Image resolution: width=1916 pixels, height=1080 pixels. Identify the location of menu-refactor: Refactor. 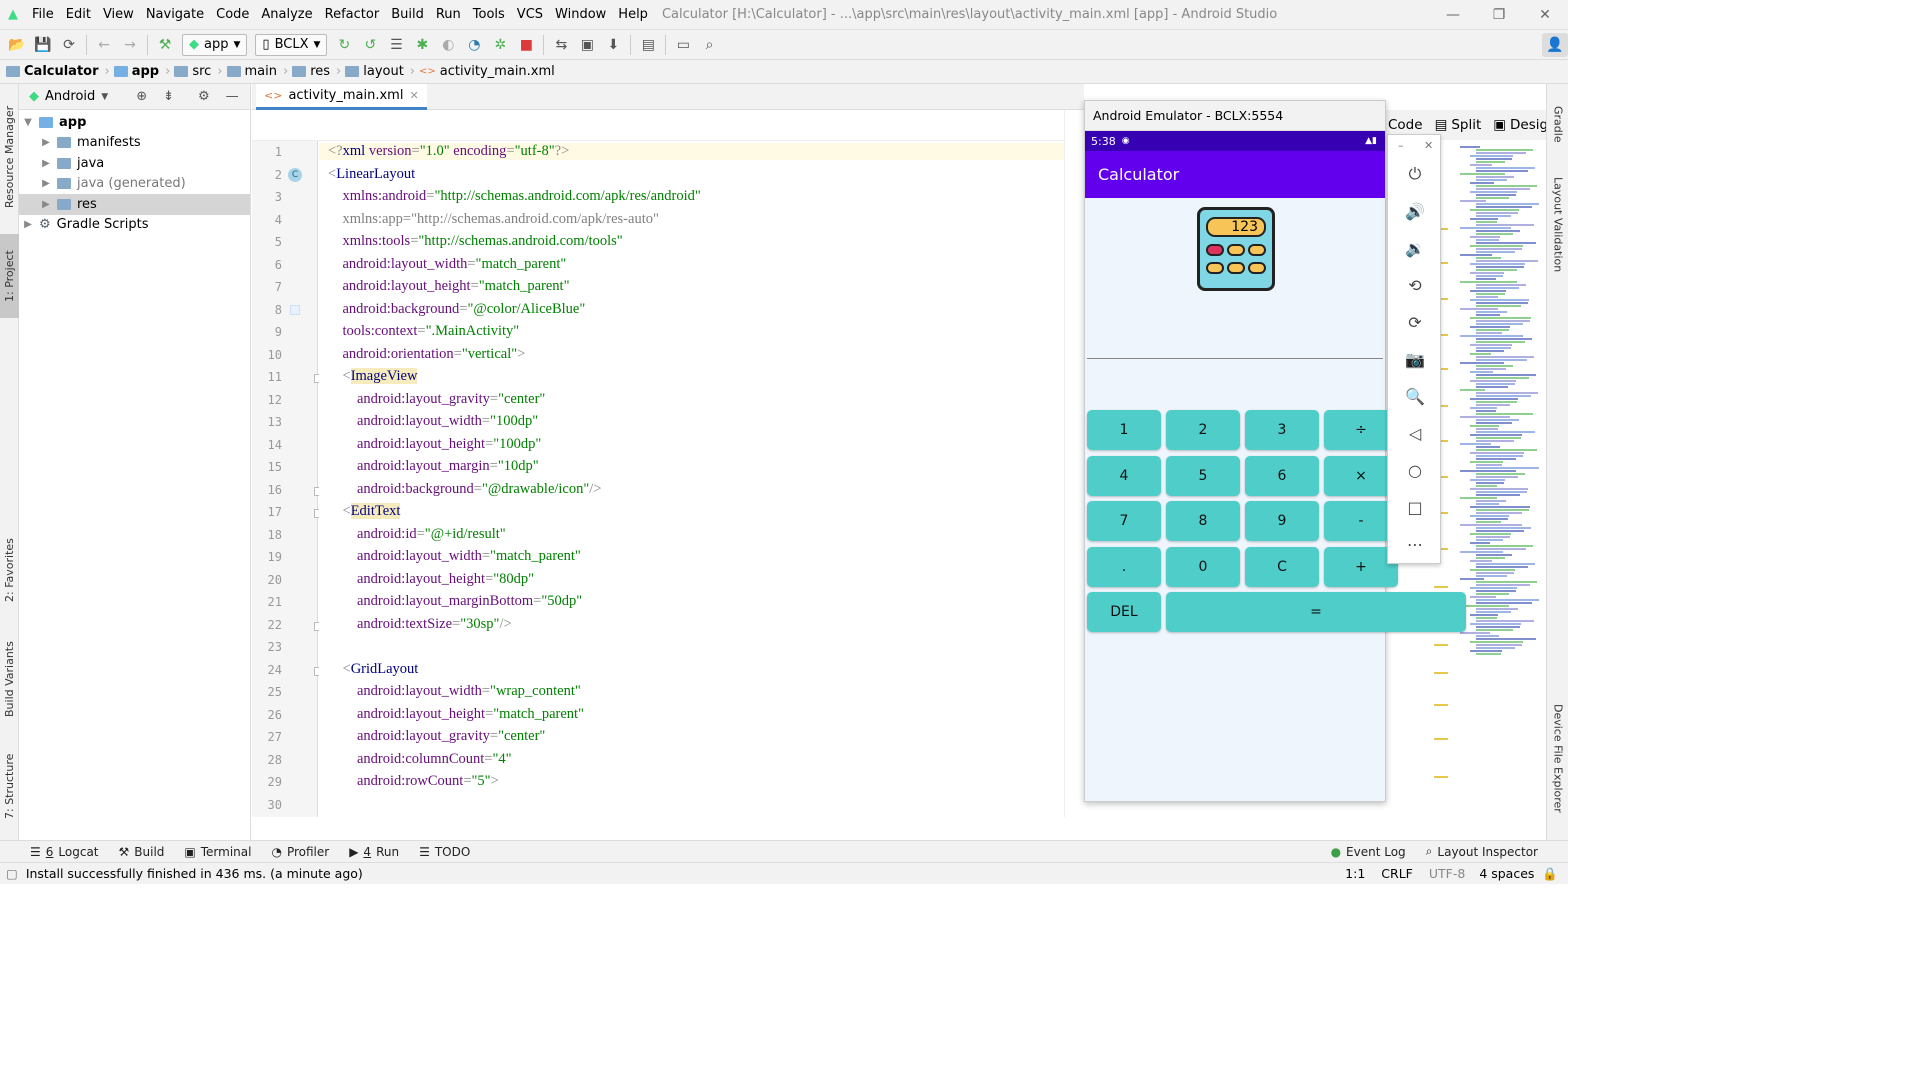
(352, 14).